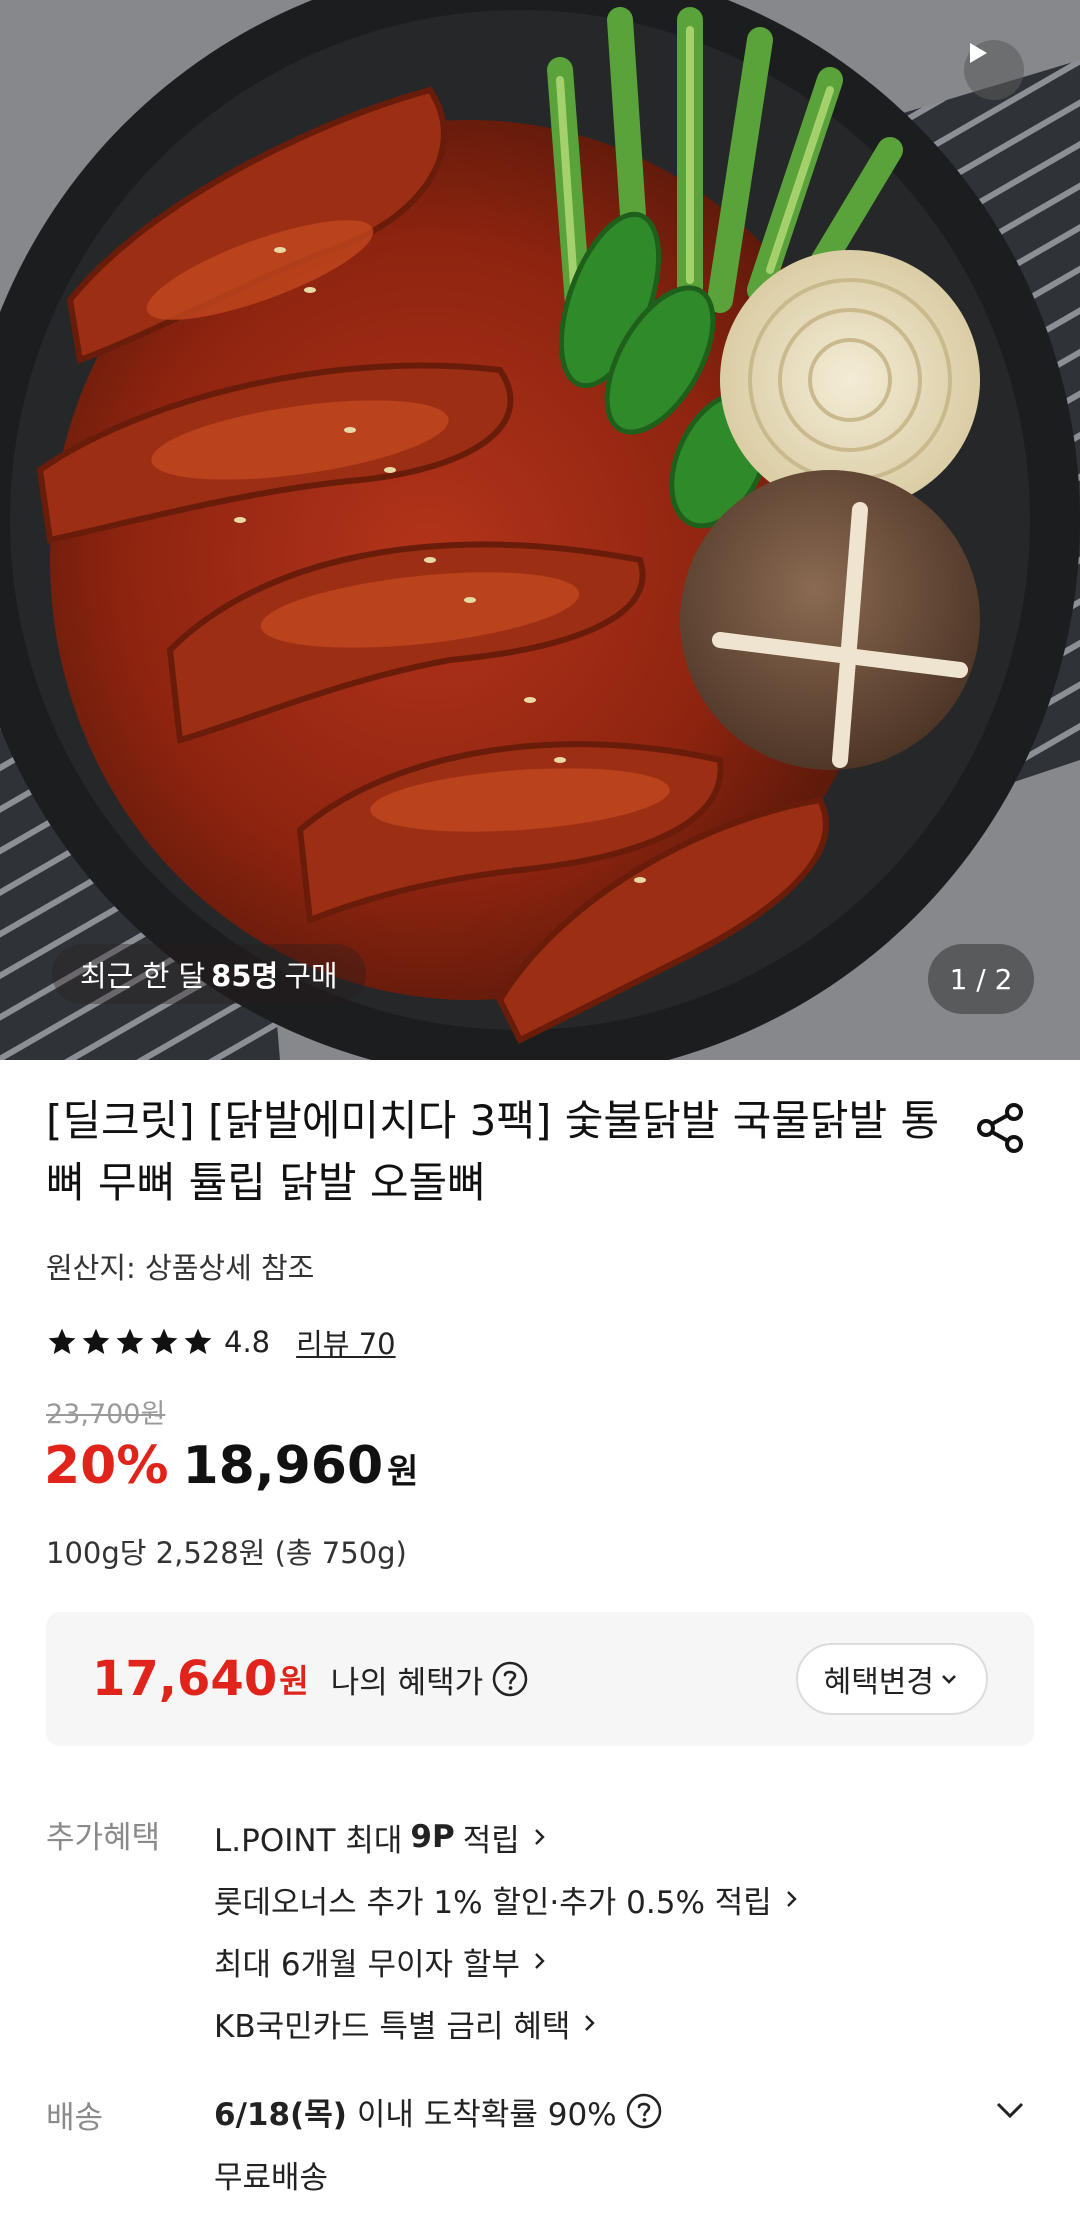 The width and height of the screenshot is (1080, 2214). I want to click on recent-buyers-badge: 최근 한 달 85명 구매, so click(209, 974).